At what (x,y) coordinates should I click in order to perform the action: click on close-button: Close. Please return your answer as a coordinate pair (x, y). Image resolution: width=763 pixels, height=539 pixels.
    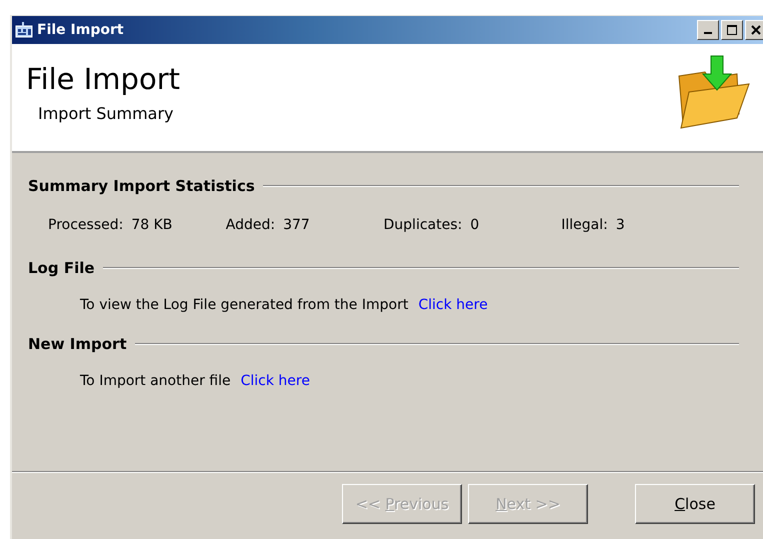
    Looking at the image, I should click on (695, 504).